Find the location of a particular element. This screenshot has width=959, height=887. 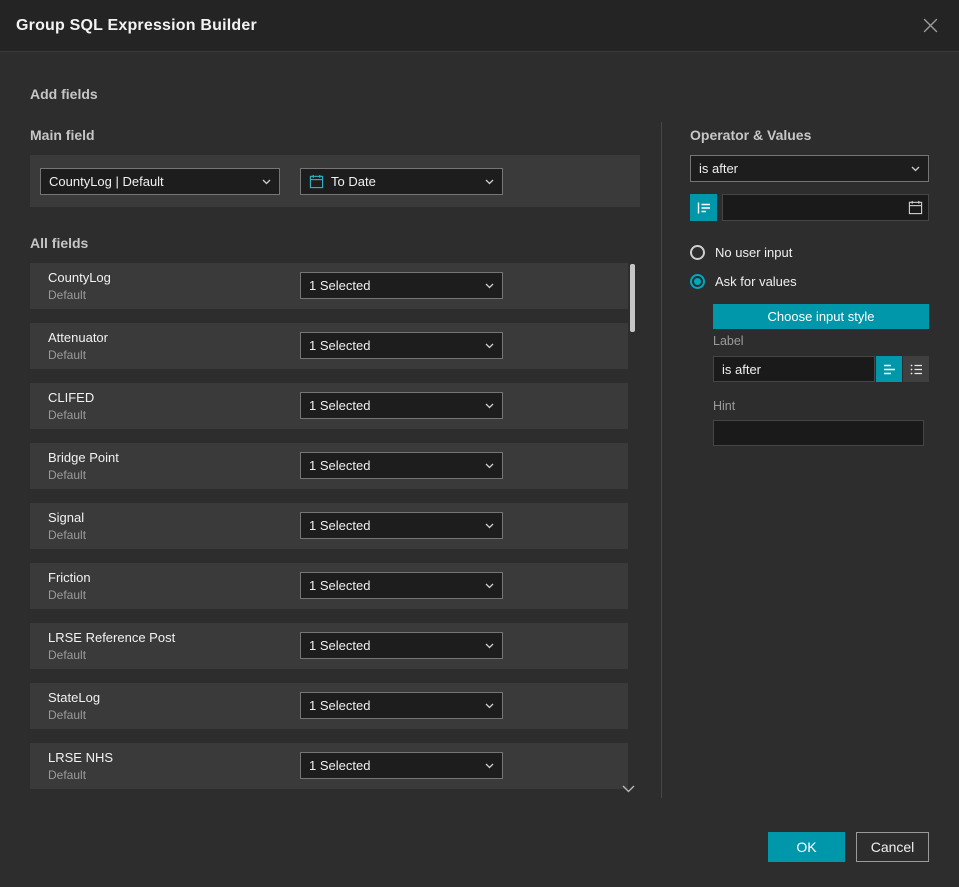

radio-no-user-input: No user input is located at coordinates (741, 252).